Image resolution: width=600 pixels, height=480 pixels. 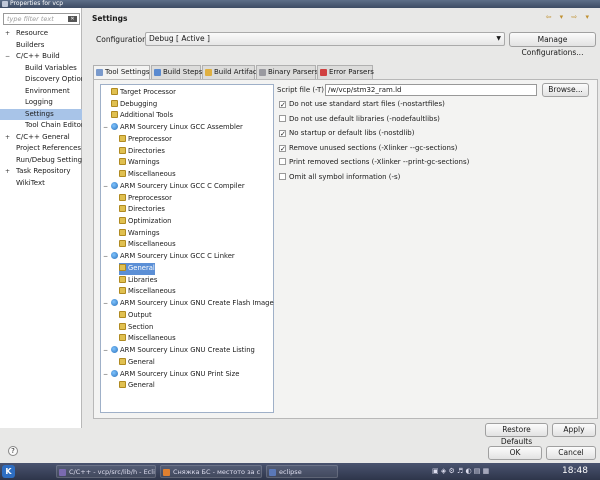 What do you see at coordinates (5, 4) in the screenshot?
I see `window-icon` at bounding box center [5, 4].